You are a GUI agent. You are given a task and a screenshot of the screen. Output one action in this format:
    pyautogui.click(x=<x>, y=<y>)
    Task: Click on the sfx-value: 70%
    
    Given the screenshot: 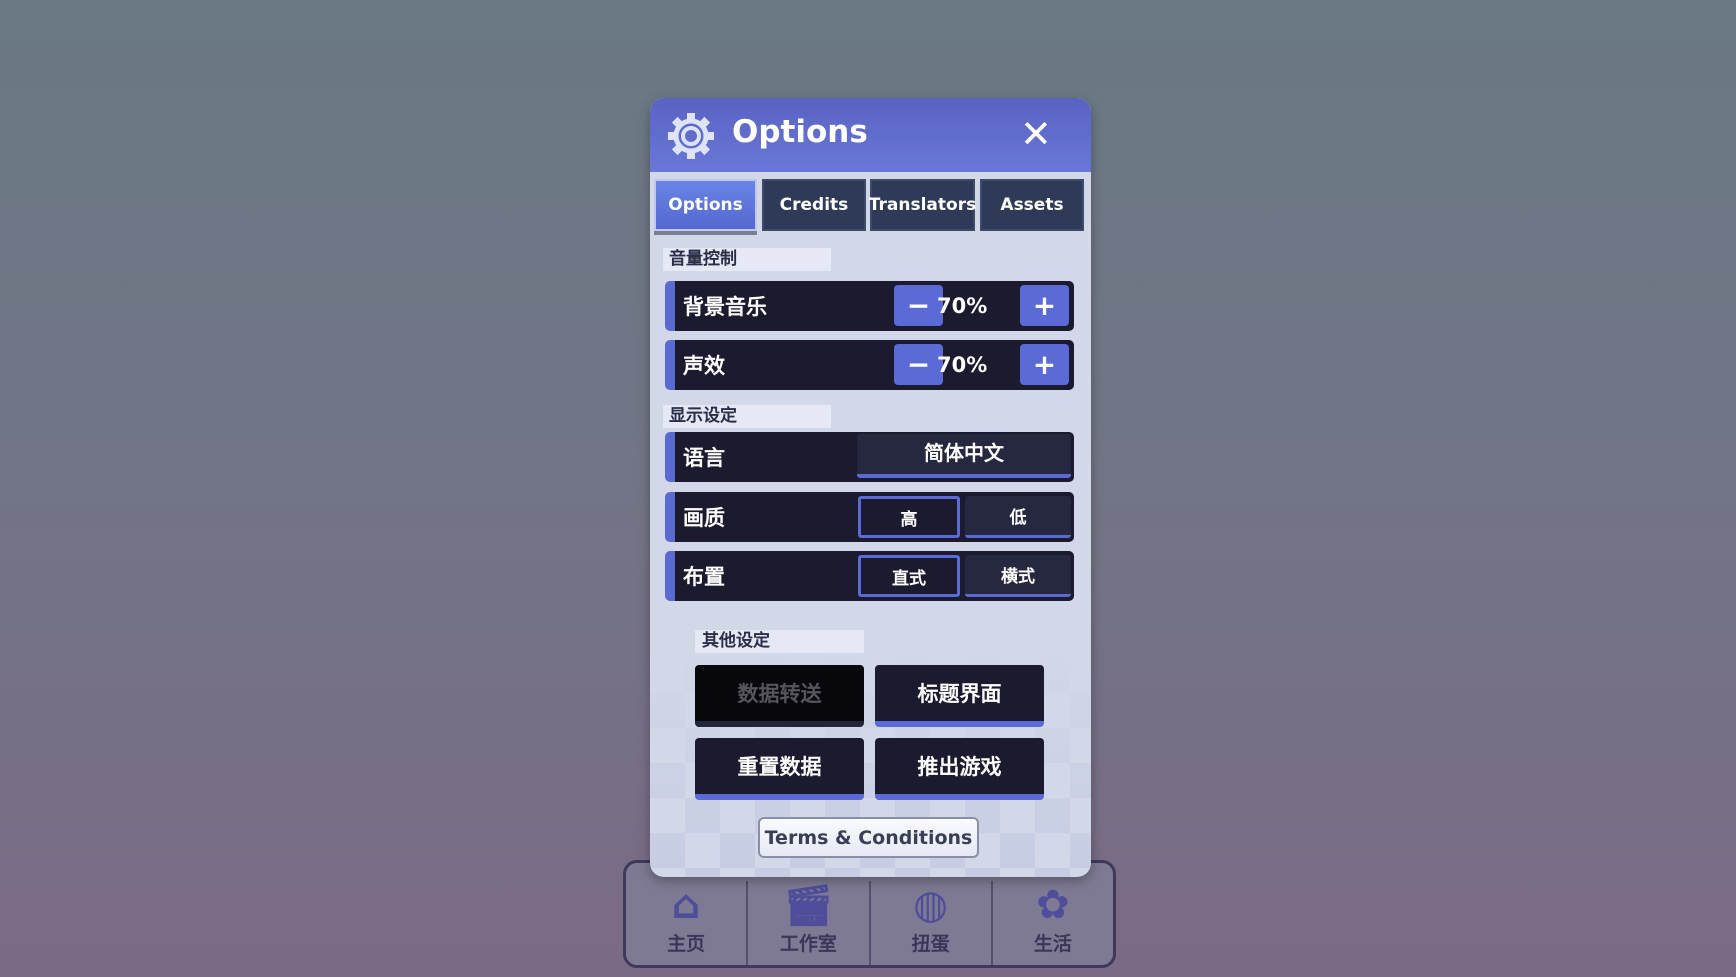 What is the action you would take?
    pyautogui.click(x=962, y=365)
    